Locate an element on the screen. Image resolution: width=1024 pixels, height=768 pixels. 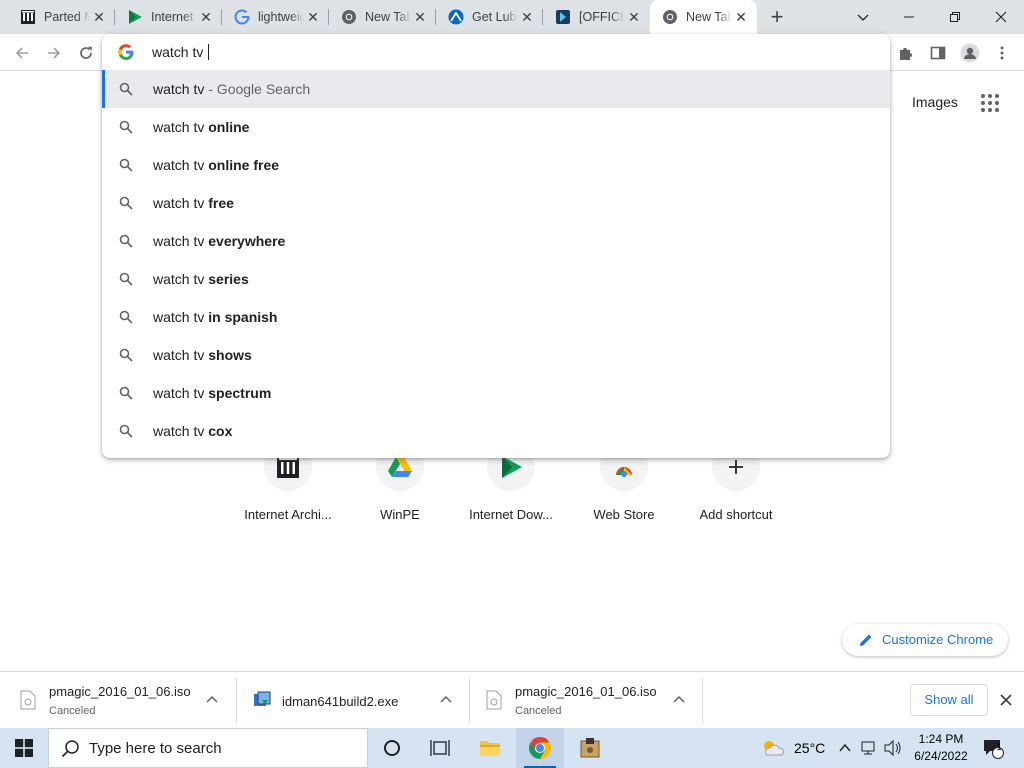
system-clock: 1:24 PM 6/24/2022 is located at coordinates (941, 748).